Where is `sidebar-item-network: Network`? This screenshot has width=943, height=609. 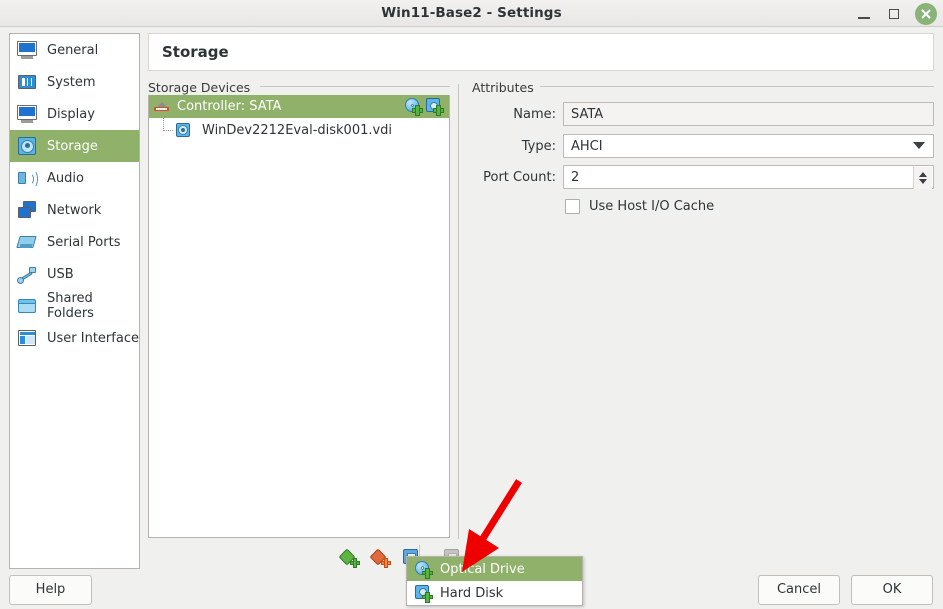
sidebar-item-network: Network is located at coordinates (74, 210).